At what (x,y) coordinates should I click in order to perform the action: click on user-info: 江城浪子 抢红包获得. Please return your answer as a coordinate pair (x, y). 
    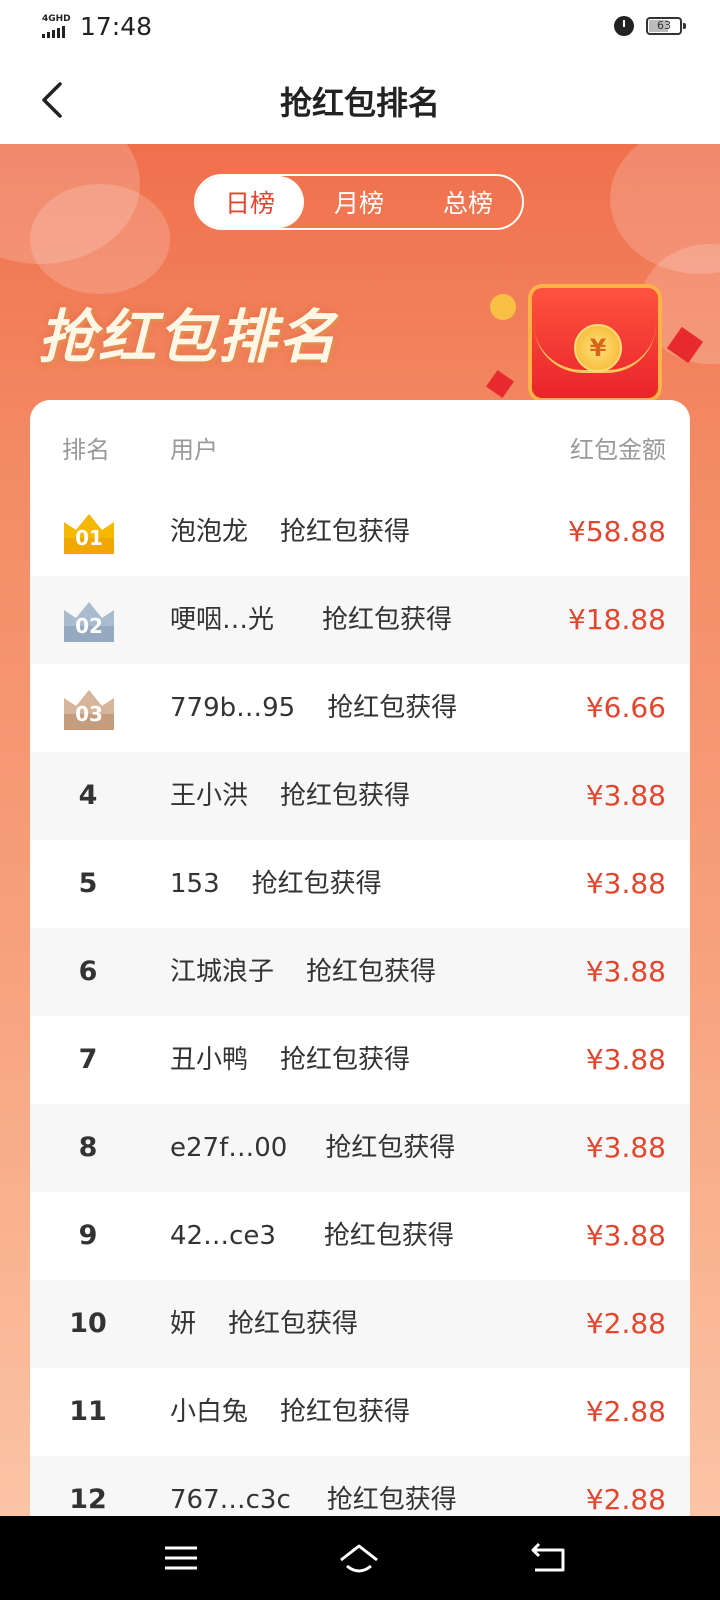
    Looking at the image, I should click on (303, 972).